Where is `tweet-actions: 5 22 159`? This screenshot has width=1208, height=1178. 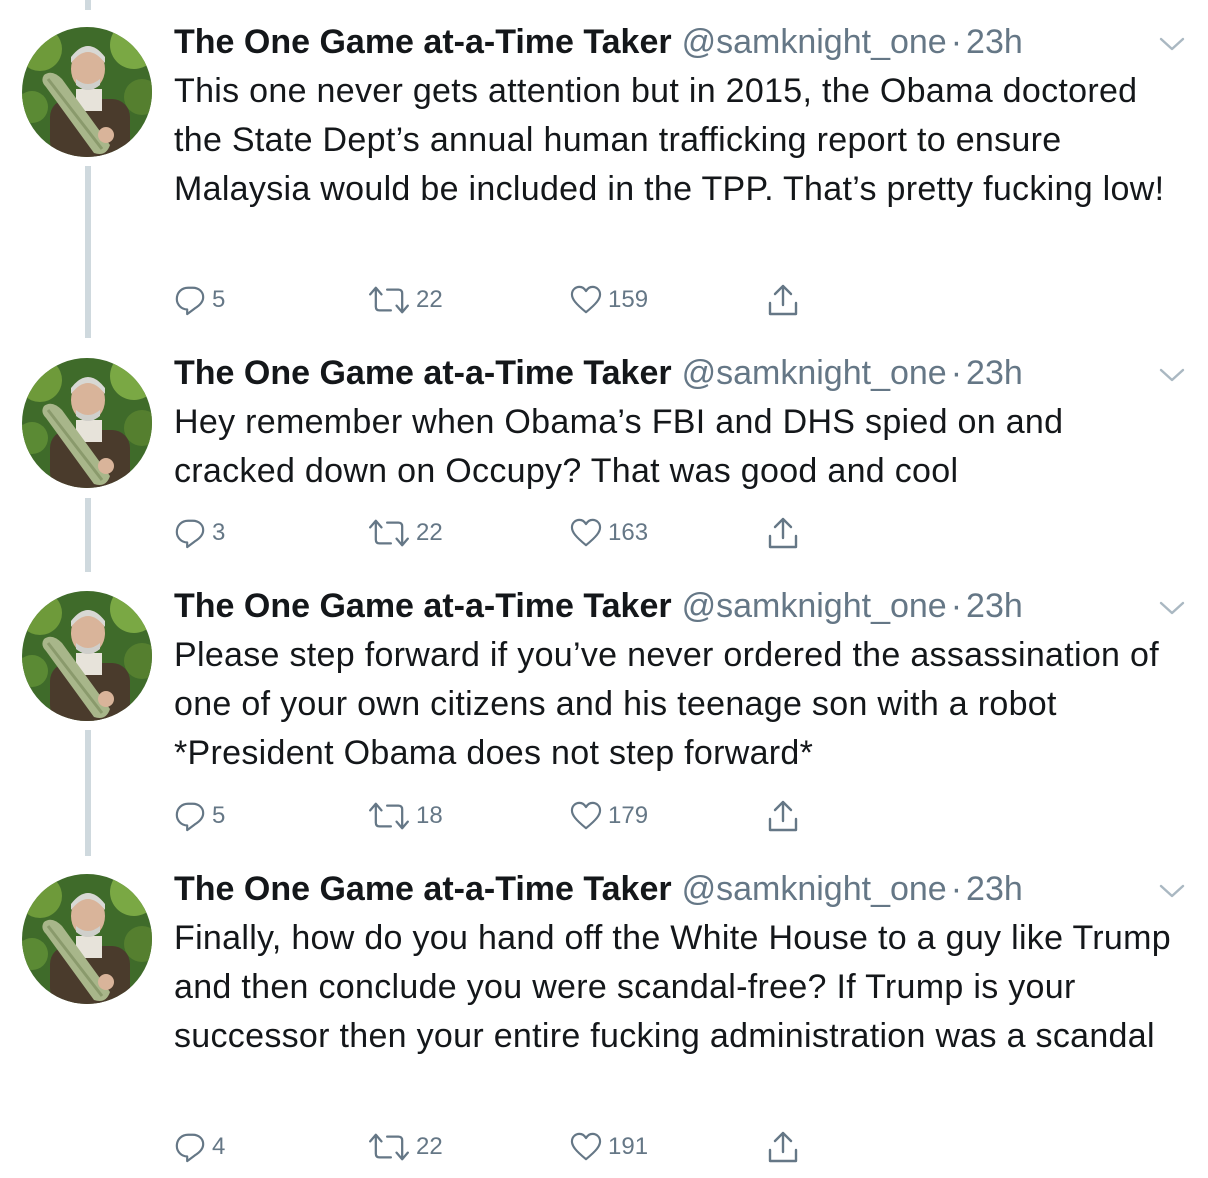 tweet-actions: 5 22 159 is located at coordinates (494, 300).